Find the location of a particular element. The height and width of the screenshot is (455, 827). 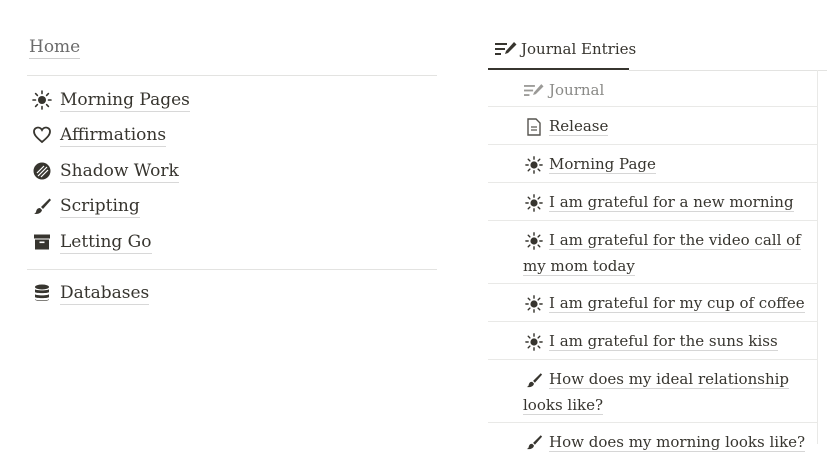

nav-item-label: Scripting is located at coordinates (100, 206).